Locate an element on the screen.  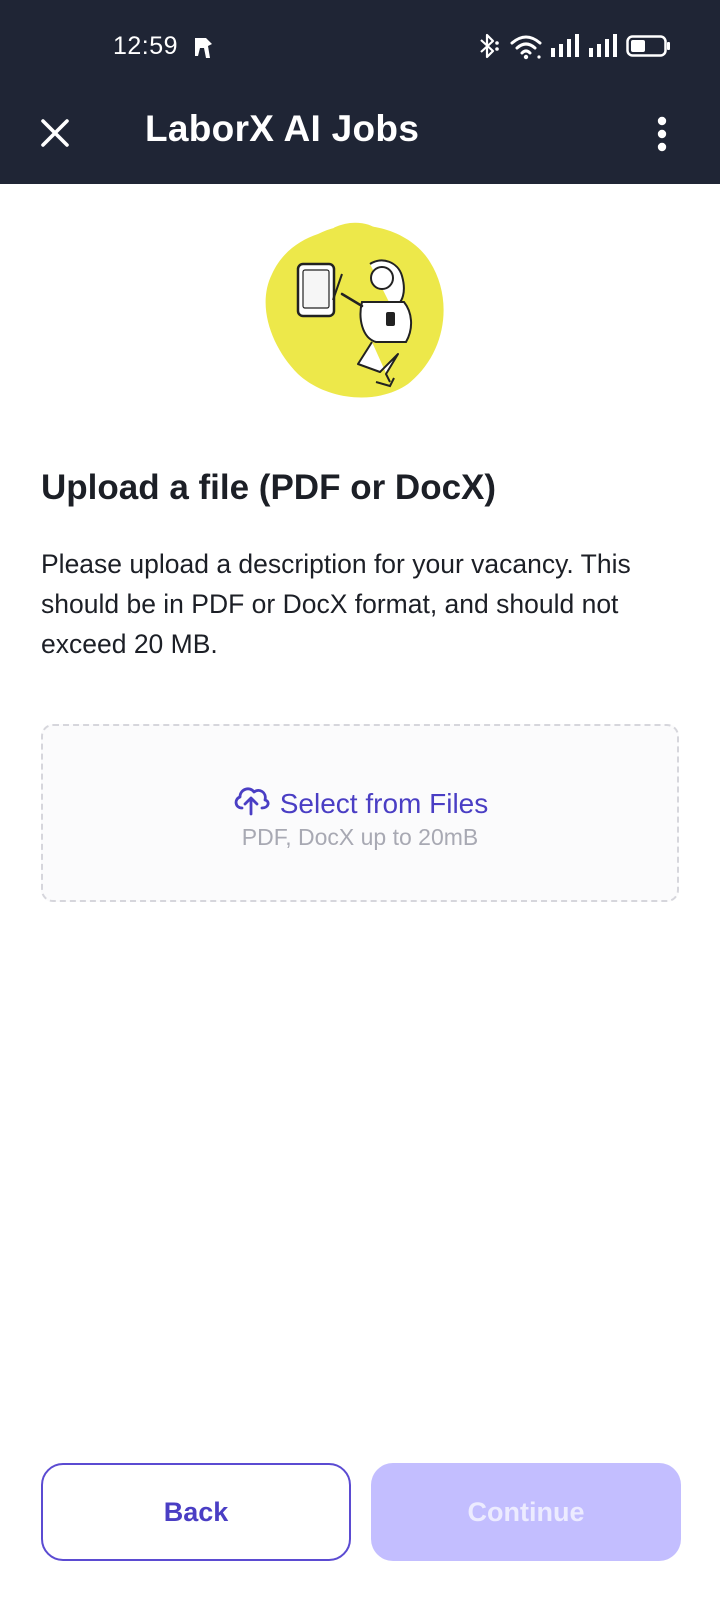
battery-icon is located at coordinates (649, 48).